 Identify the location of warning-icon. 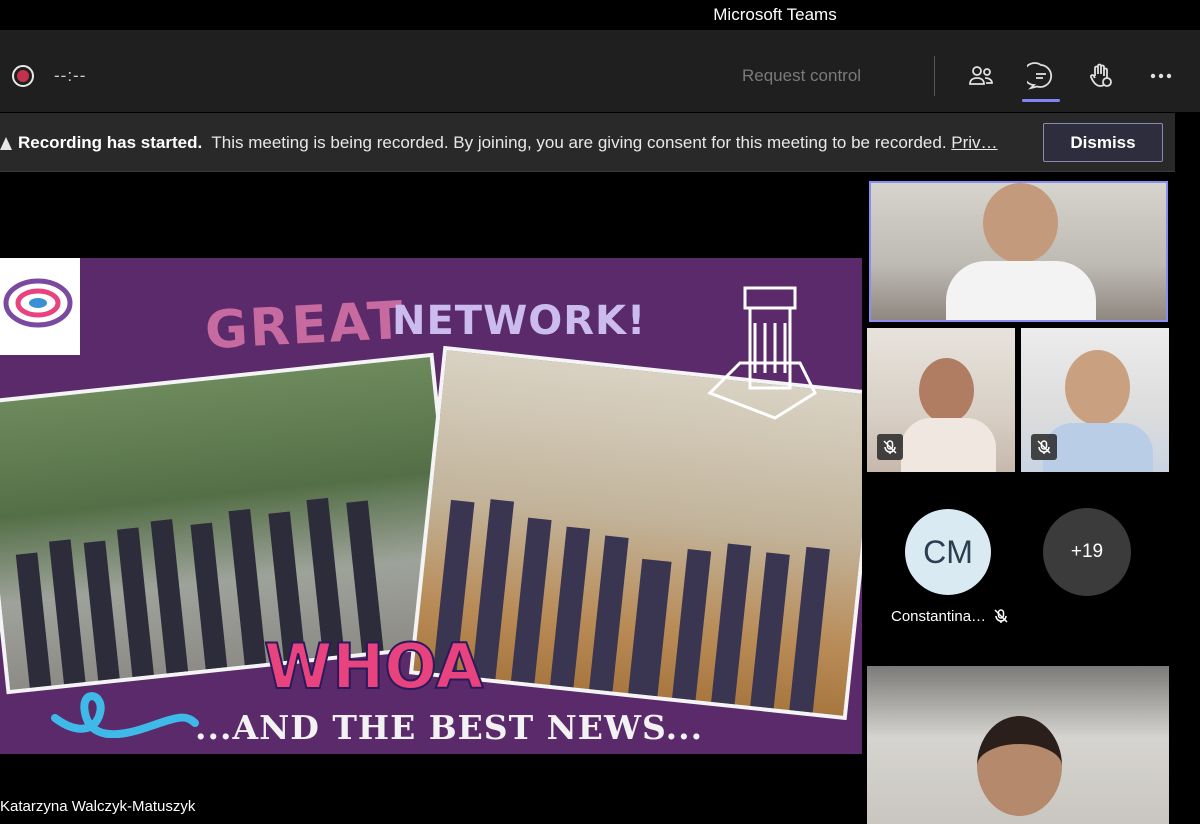
(6, 143).